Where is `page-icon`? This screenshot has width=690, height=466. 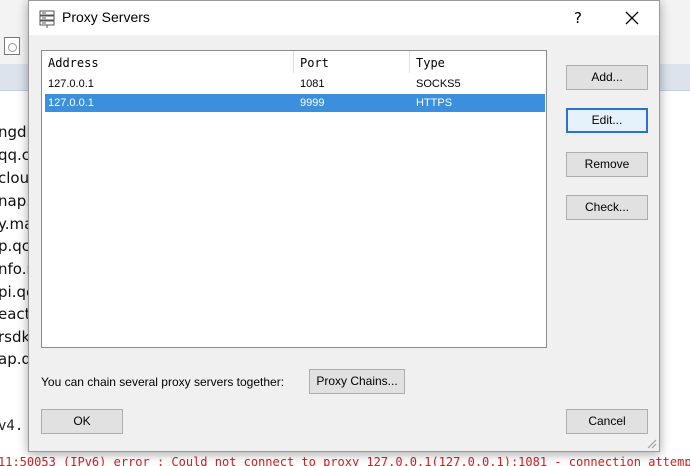
page-icon is located at coordinates (12, 46).